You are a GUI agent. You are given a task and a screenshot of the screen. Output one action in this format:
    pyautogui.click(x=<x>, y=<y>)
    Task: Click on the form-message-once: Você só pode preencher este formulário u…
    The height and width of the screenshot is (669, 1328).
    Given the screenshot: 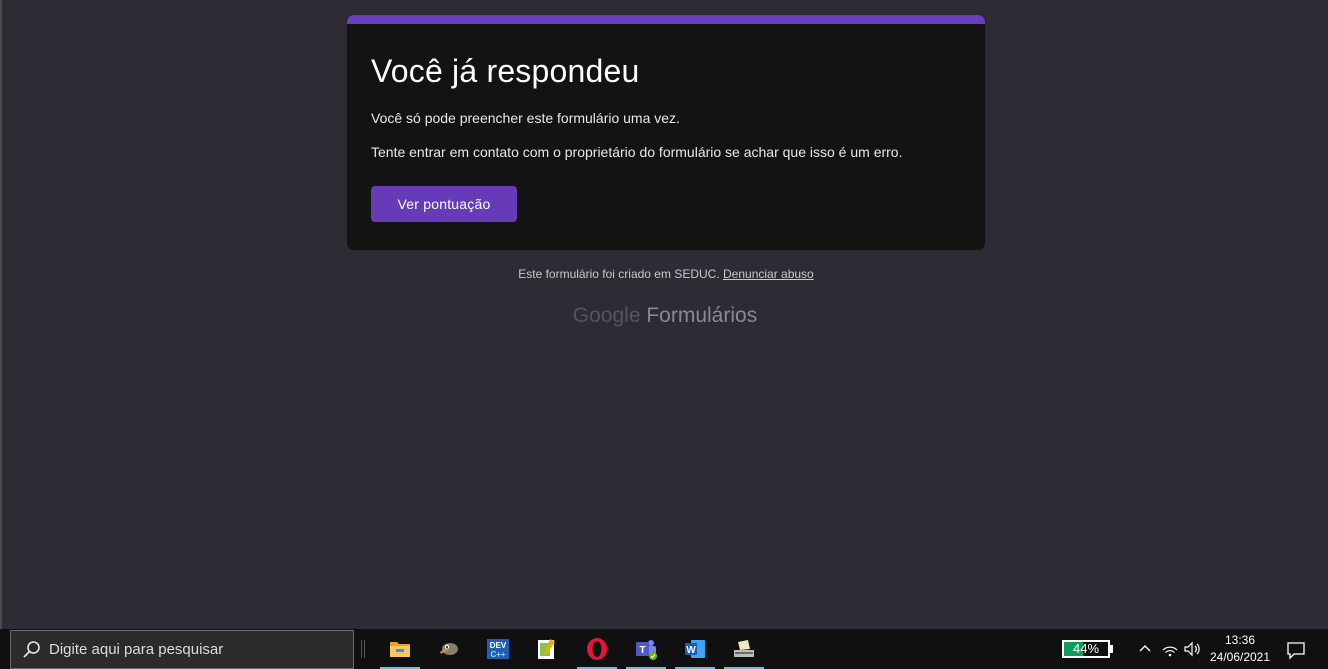 What is the action you would take?
    pyautogui.click(x=525, y=118)
    